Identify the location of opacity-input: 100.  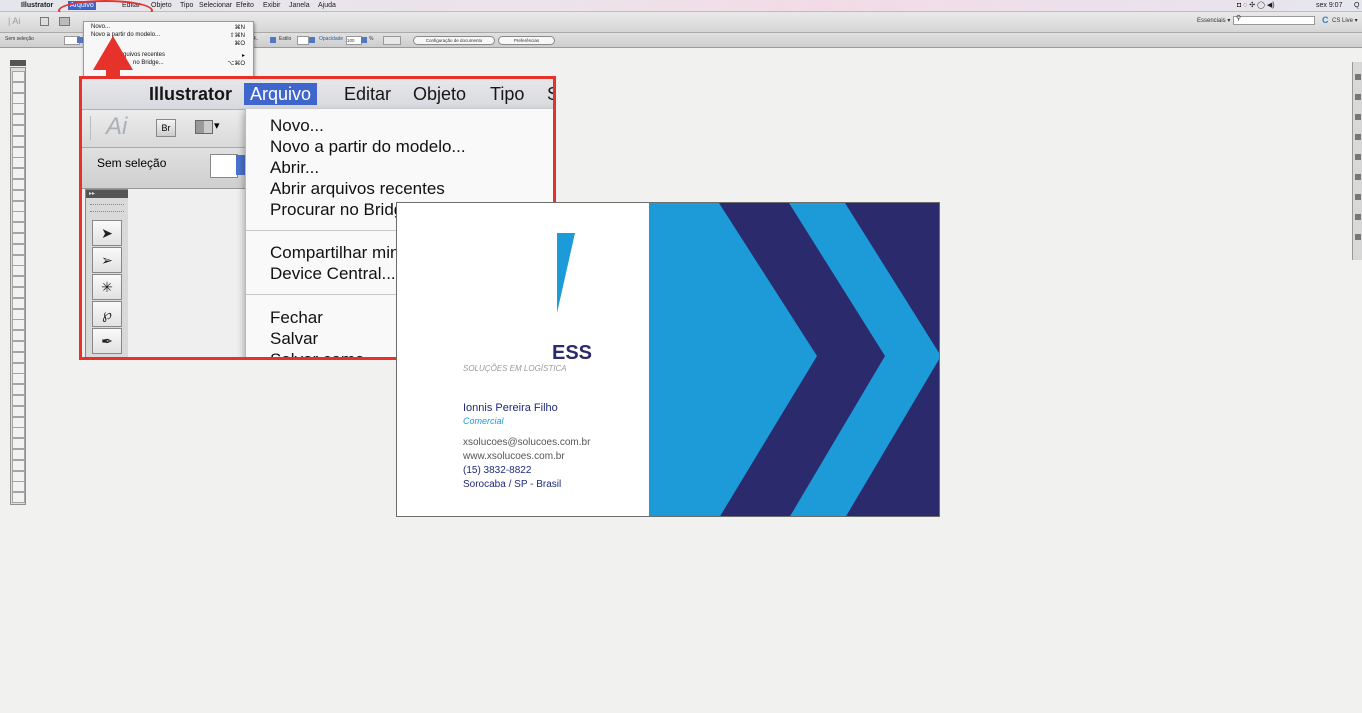
(354, 40).